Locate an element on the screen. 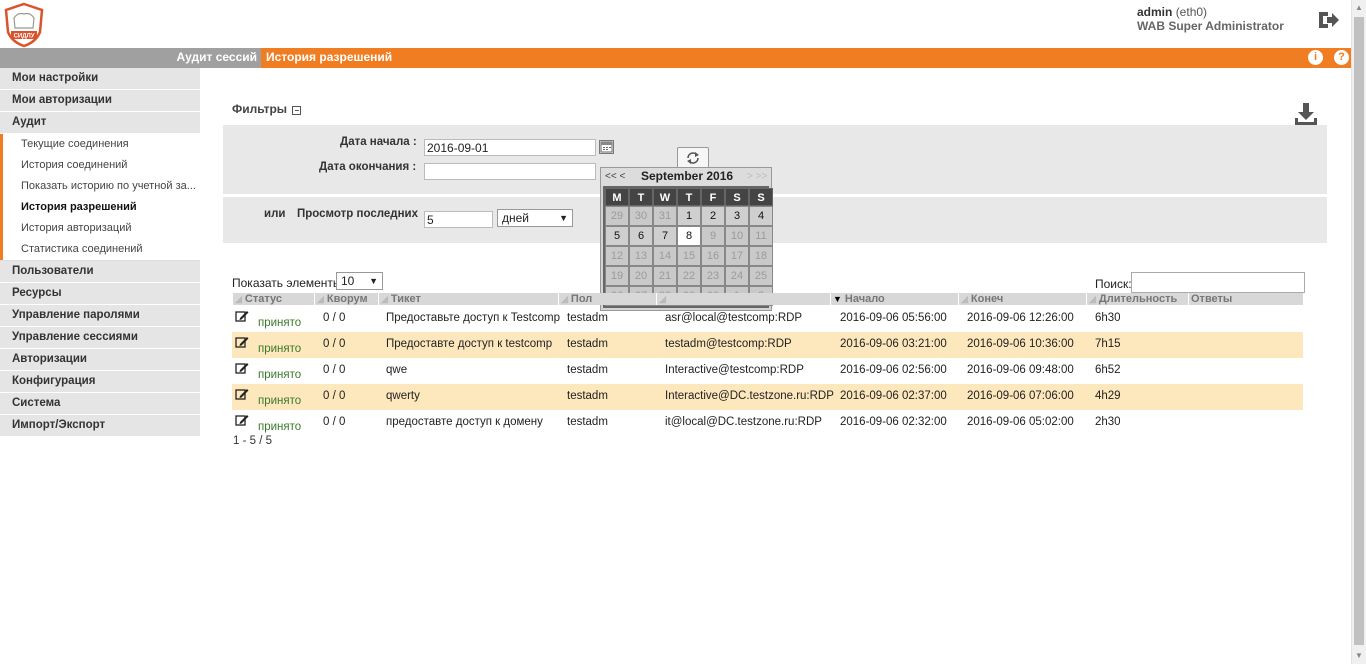 This screenshot has height=664, width=1366. calendar-next-button: > >> is located at coordinates (757, 176).